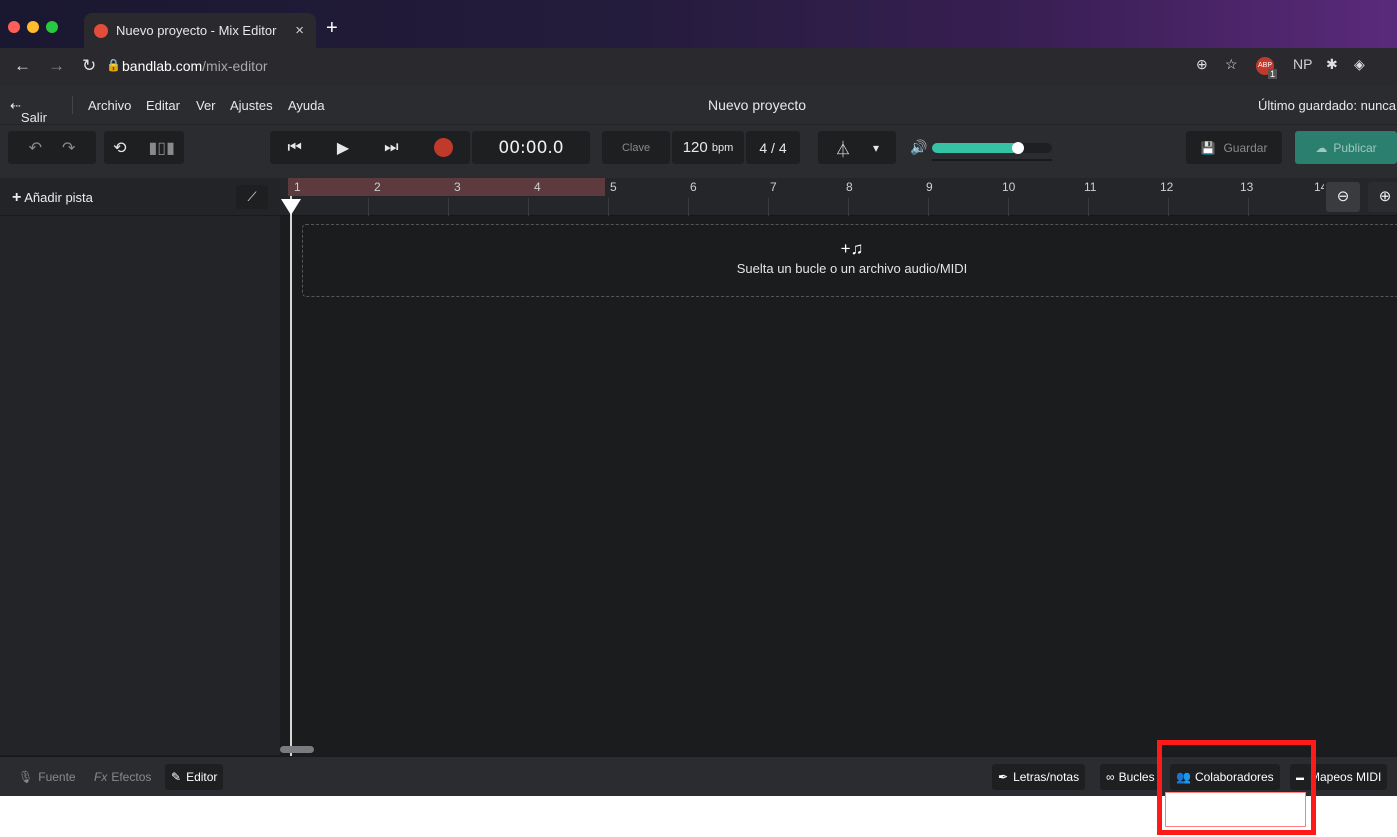 The image size is (1397, 837). What do you see at coordinates (14, 27) in the screenshot?
I see `close-window-button` at bounding box center [14, 27].